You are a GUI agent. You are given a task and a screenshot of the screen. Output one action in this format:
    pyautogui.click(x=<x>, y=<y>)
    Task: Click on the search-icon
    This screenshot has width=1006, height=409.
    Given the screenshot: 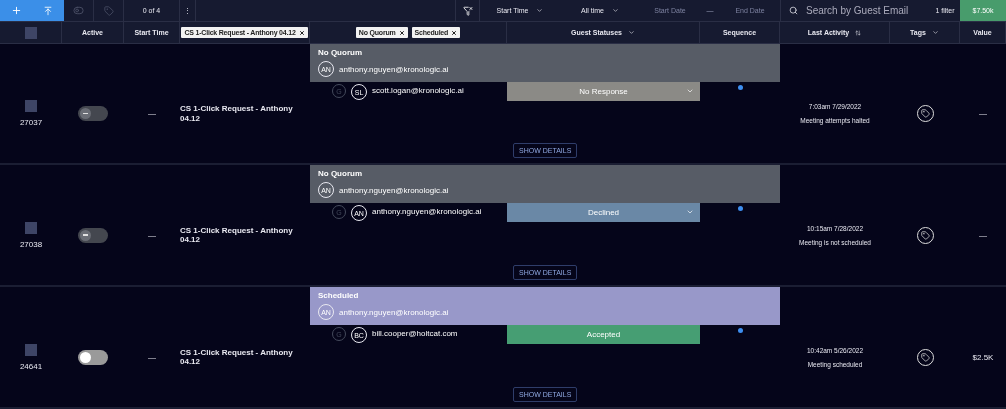 What is the action you would take?
    pyautogui.click(x=793, y=10)
    